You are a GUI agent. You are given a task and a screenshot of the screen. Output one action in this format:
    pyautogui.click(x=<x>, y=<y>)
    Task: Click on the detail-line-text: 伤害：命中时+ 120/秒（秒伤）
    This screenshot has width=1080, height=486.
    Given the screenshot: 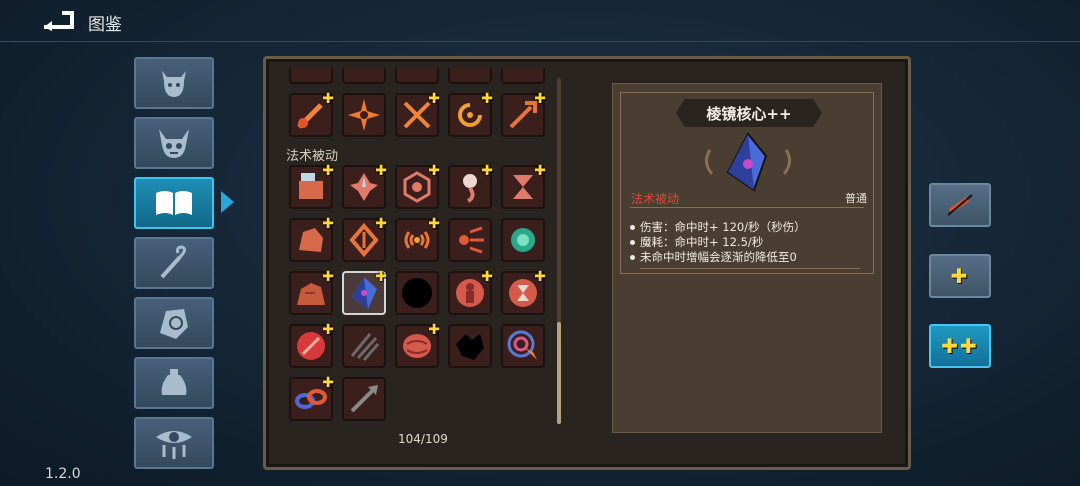 What is the action you would take?
    pyautogui.click(x=723, y=227)
    